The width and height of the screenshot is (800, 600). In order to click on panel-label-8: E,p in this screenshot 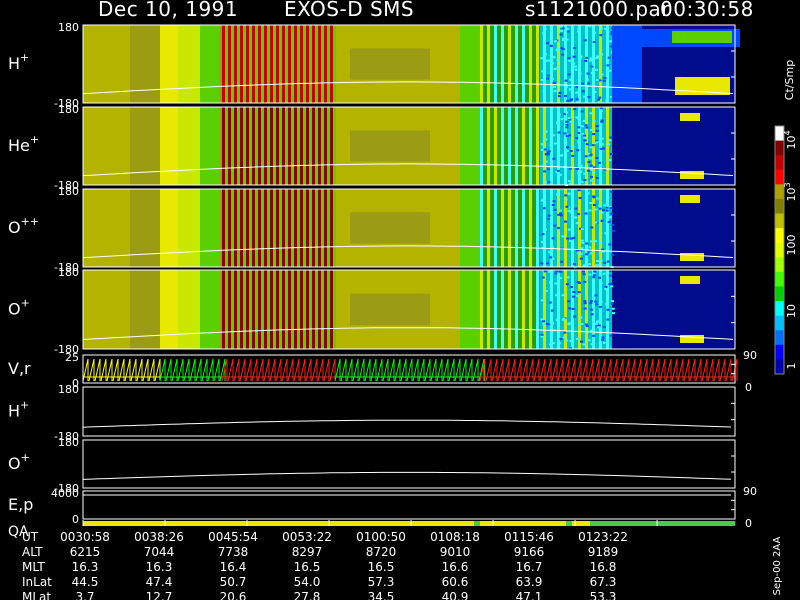, I will do `click(20, 504)`.